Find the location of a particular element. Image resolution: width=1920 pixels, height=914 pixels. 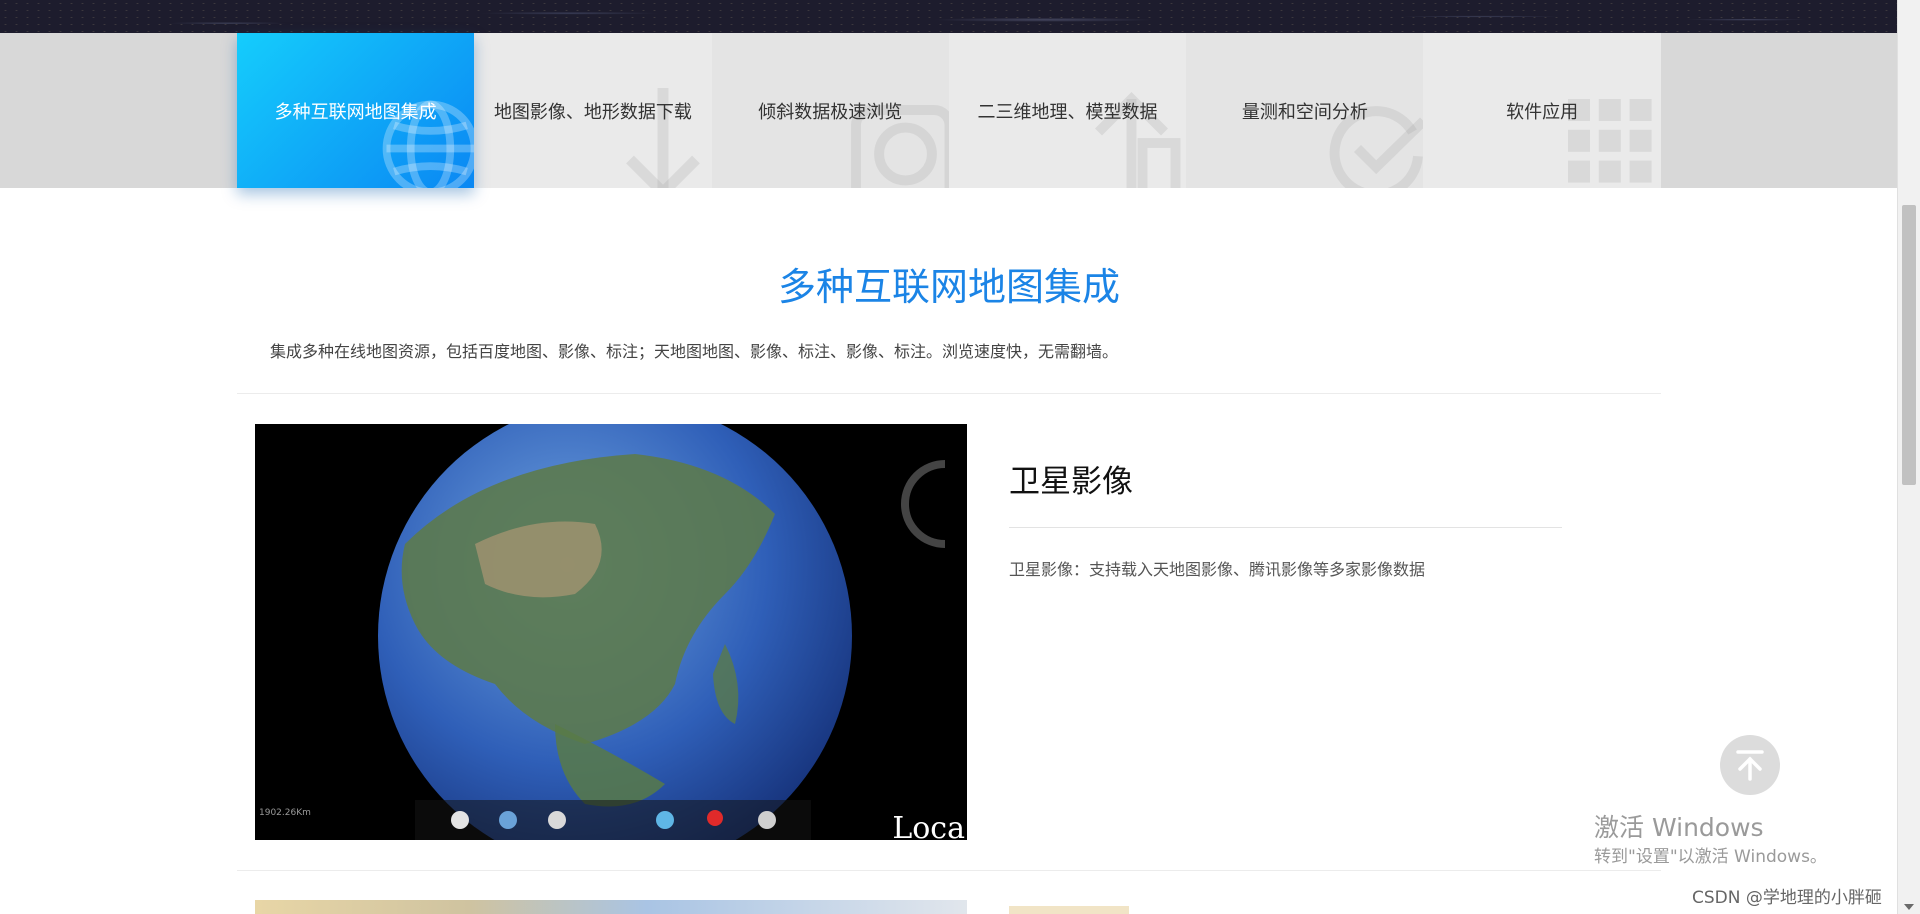

windows-activation-hint: 转到"设置"以激活 Windows。 is located at coordinates (1710, 857).